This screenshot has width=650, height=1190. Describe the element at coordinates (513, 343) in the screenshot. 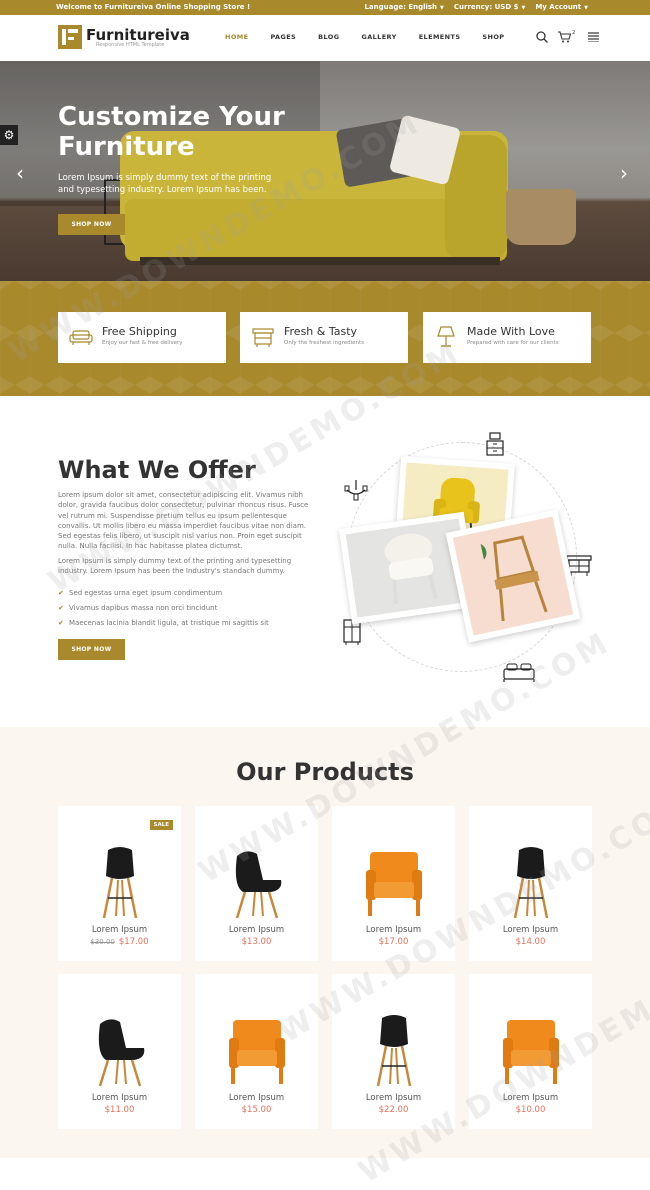

I see `feature-subtitle: Prepared with care for our clients` at that location.